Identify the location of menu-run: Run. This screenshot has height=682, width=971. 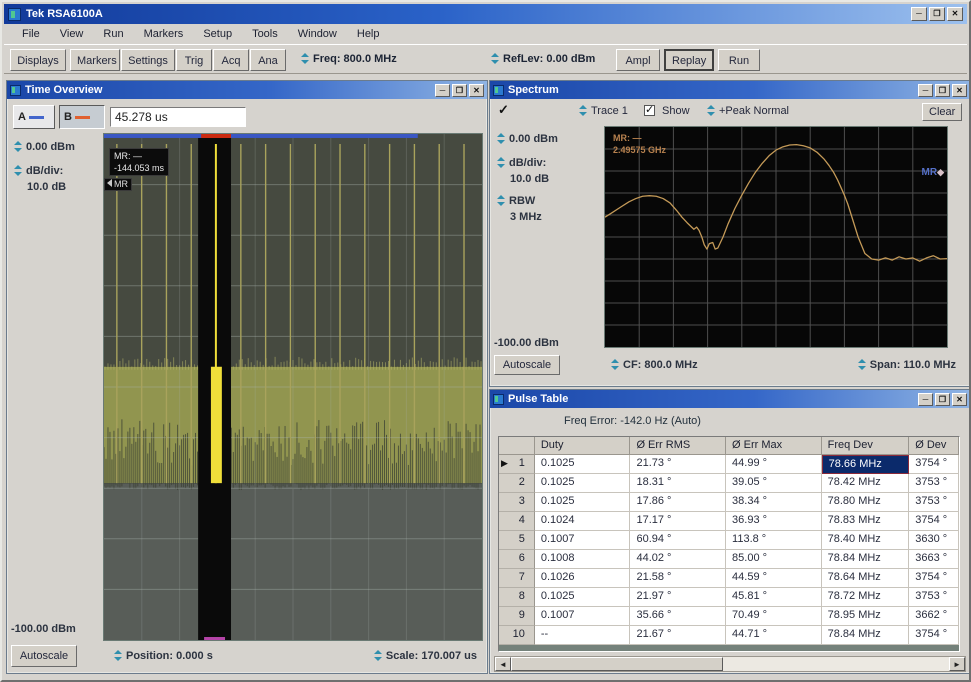
(113, 34).